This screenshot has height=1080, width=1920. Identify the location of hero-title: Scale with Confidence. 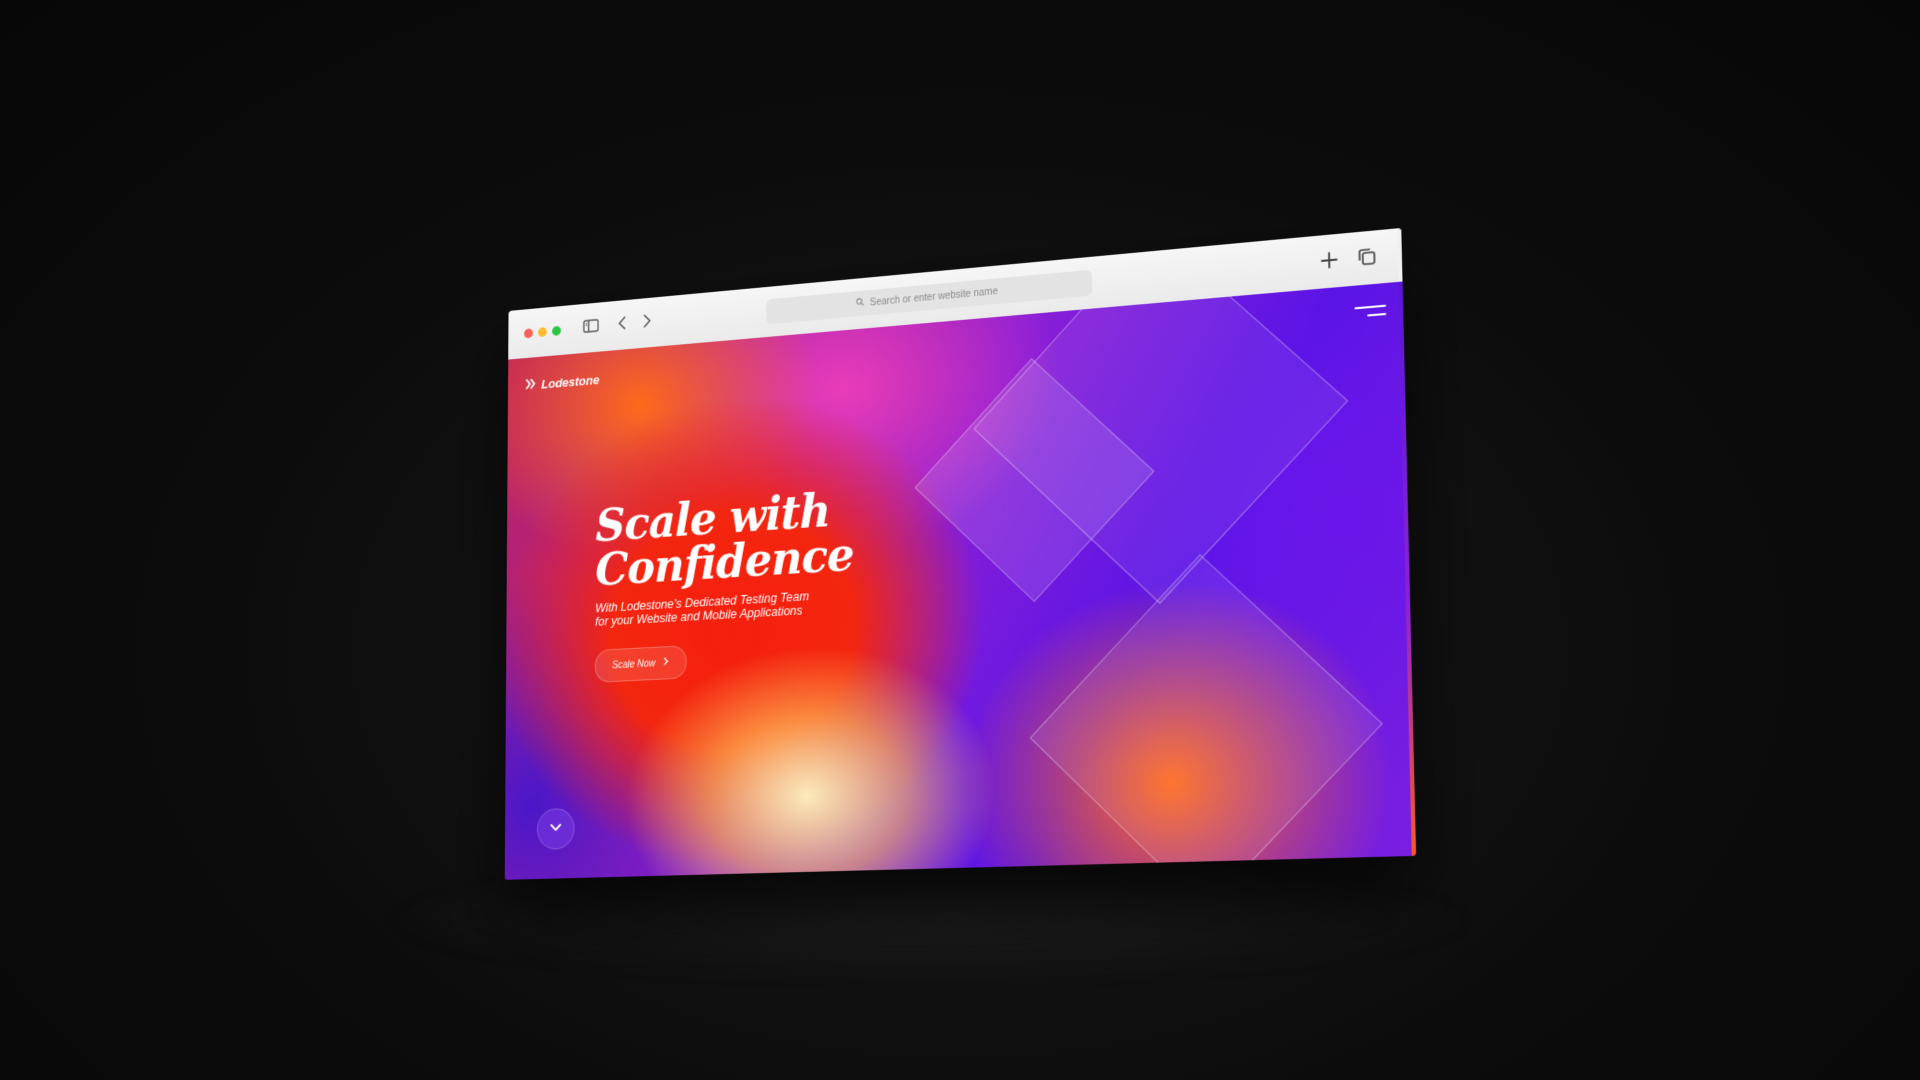
(762, 538).